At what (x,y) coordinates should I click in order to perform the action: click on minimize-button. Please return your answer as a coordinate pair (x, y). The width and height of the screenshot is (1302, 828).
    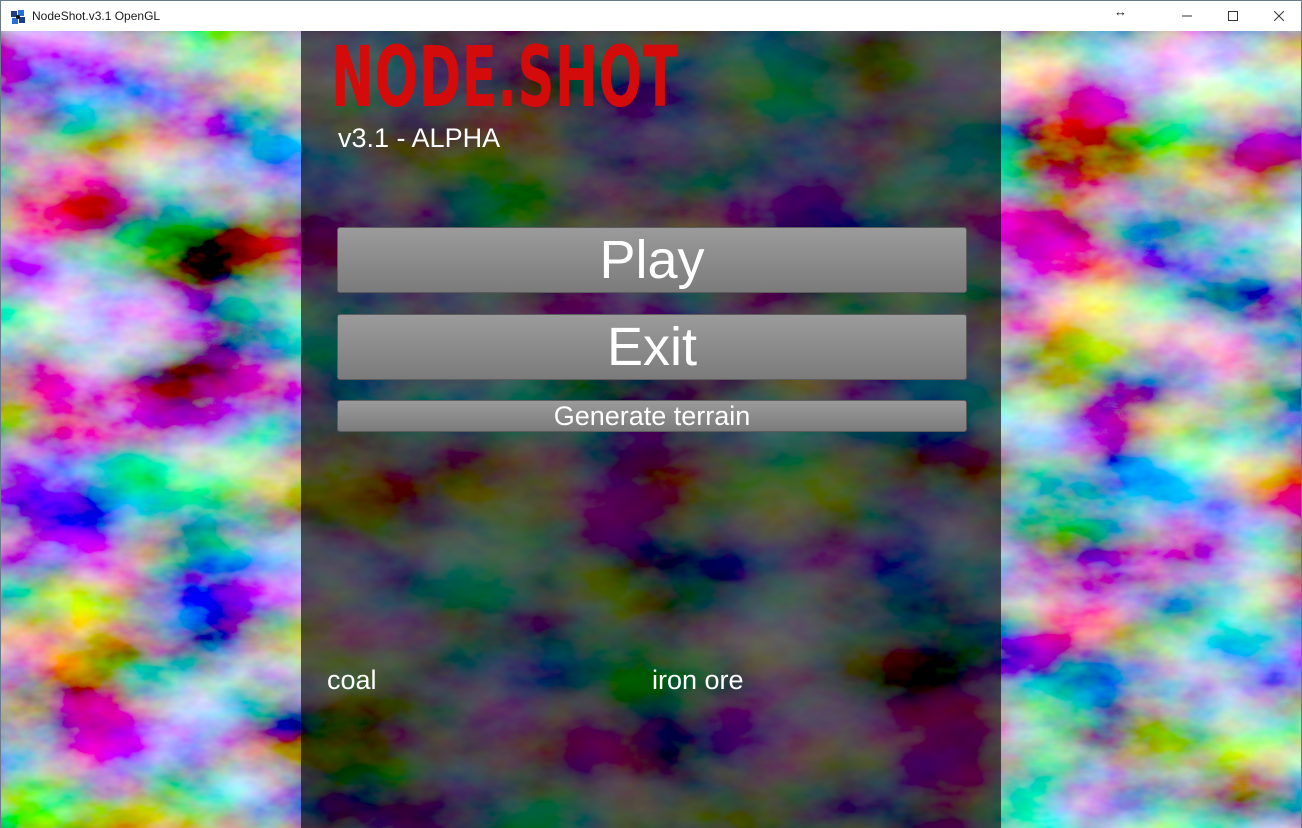
    Looking at the image, I should click on (1187, 16).